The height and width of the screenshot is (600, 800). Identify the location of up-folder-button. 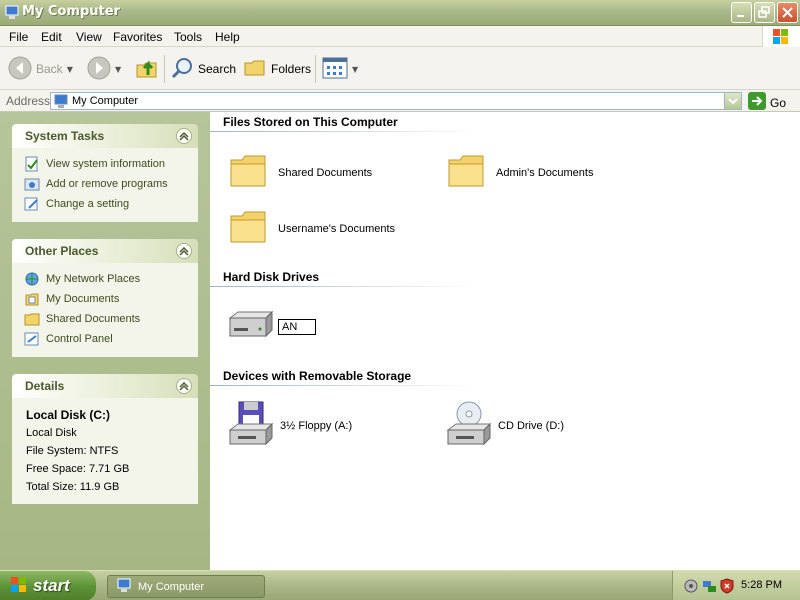
(147, 69).